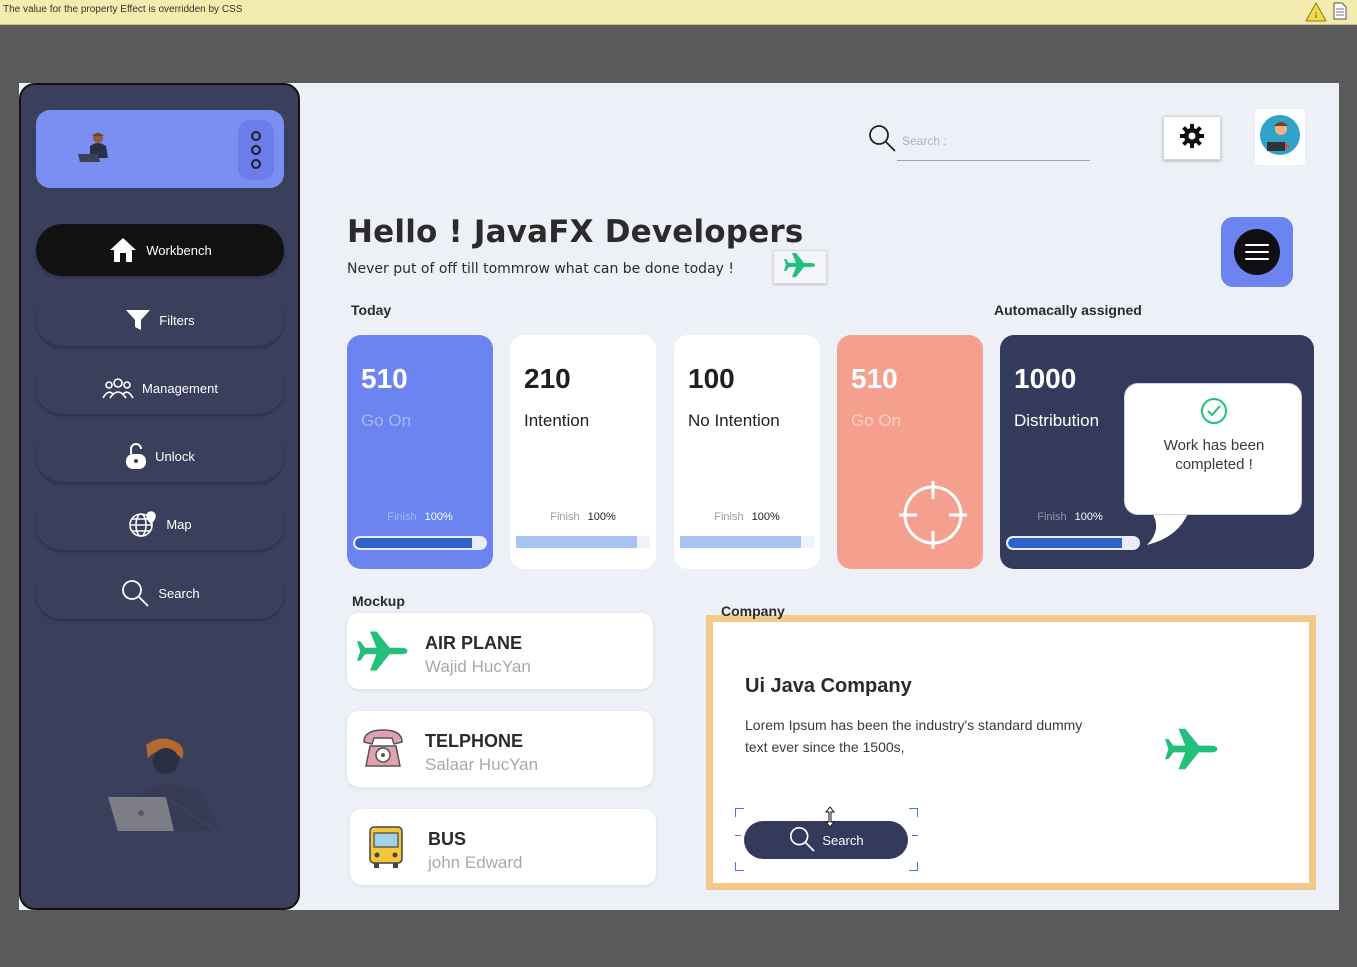 The height and width of the screenshot is (967, 1357). What do you see at coordinates (734, 420) in the screenshot?
I see `stat-label: No Intention` at bounding box center [734, 420].